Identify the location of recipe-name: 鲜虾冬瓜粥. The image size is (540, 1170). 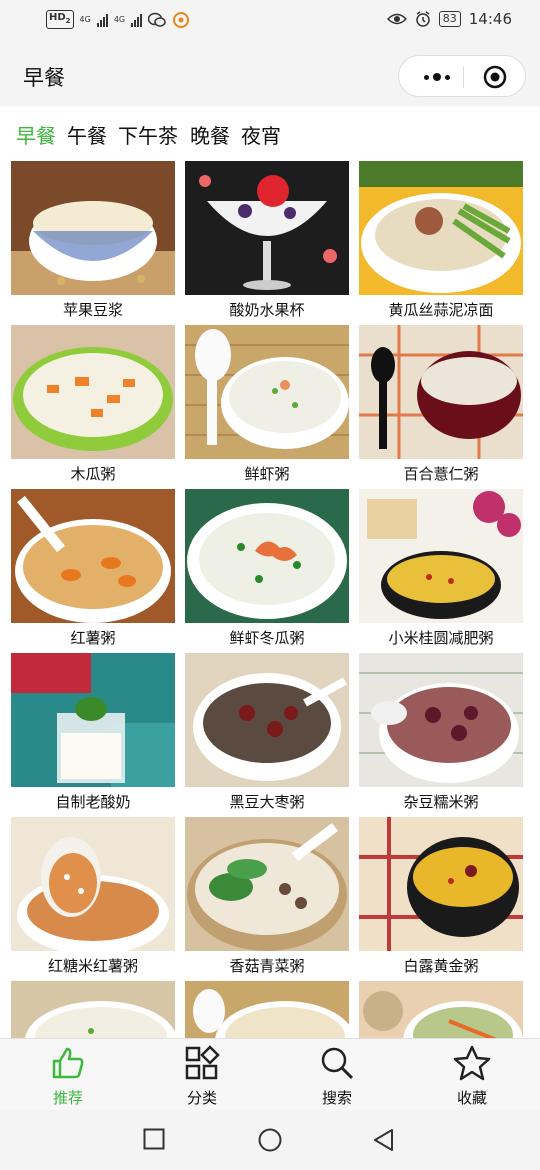
(267, 638).